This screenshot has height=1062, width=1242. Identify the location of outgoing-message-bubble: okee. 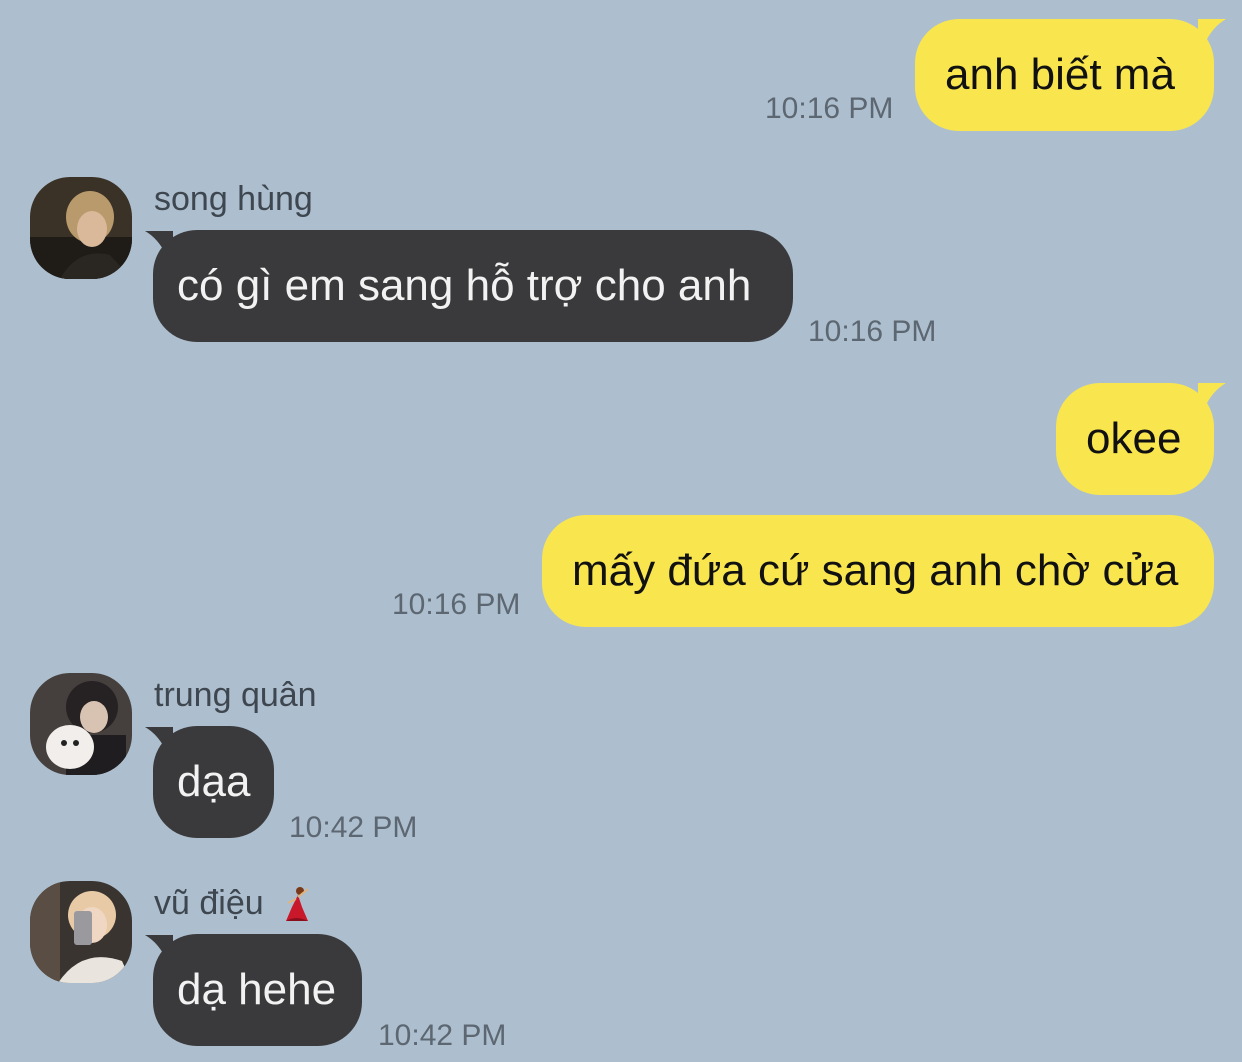
(1135, 439).